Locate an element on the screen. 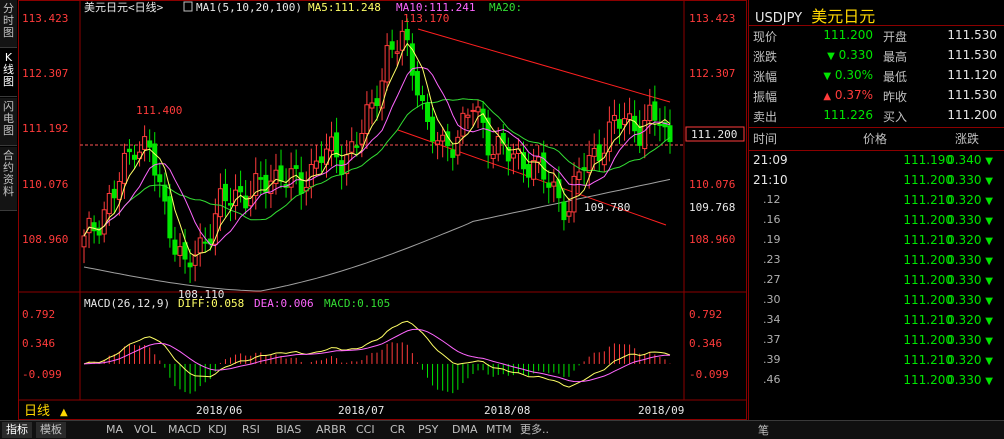 The width and height of the screenshot is (1004, 439). tick-time: .39 is located at coordinates (772, 359).